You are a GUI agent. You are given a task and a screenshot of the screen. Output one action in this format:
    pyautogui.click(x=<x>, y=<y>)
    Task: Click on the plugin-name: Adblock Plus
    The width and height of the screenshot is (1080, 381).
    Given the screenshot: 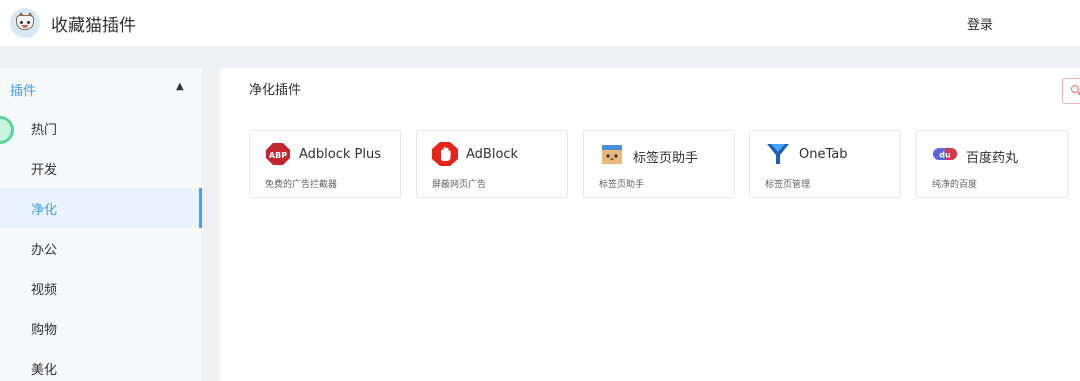 What is the action you would take?
    pyautogui.click(x=340, y=154)
    